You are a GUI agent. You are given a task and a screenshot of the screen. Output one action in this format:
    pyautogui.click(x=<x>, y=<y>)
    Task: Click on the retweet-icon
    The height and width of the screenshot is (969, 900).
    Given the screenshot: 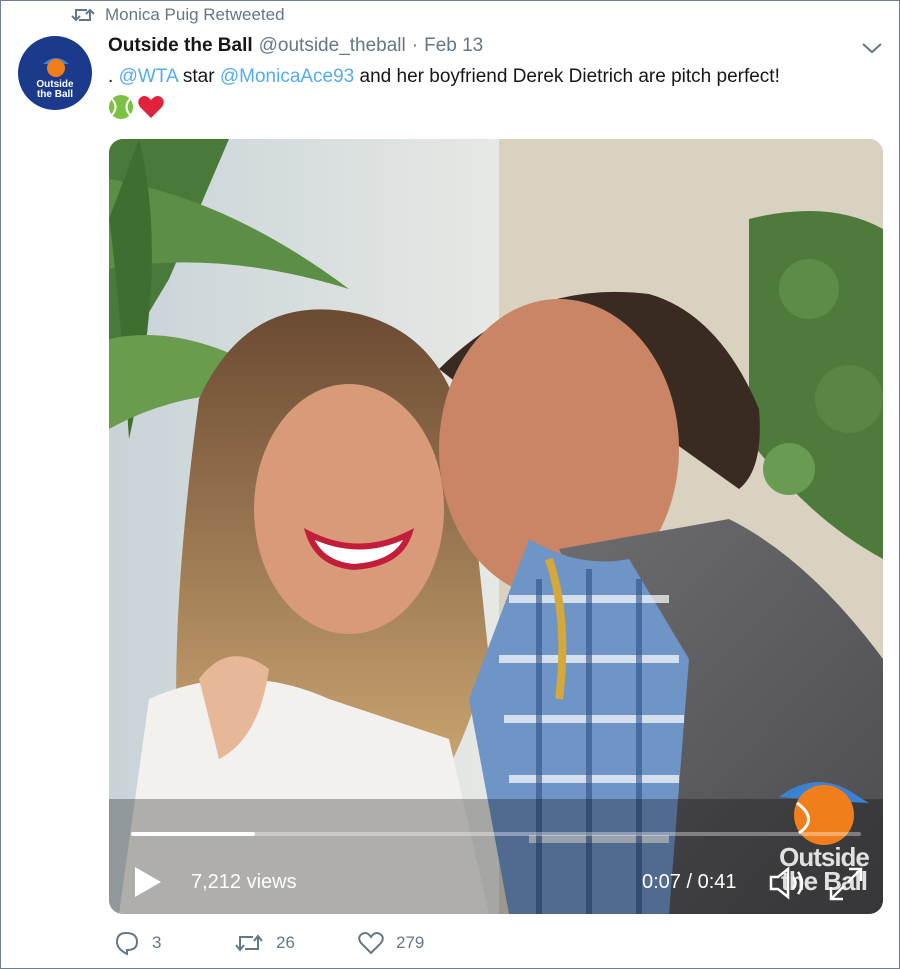 What is the action you would take?
    pyautogui.click(x=83, y=15)
    